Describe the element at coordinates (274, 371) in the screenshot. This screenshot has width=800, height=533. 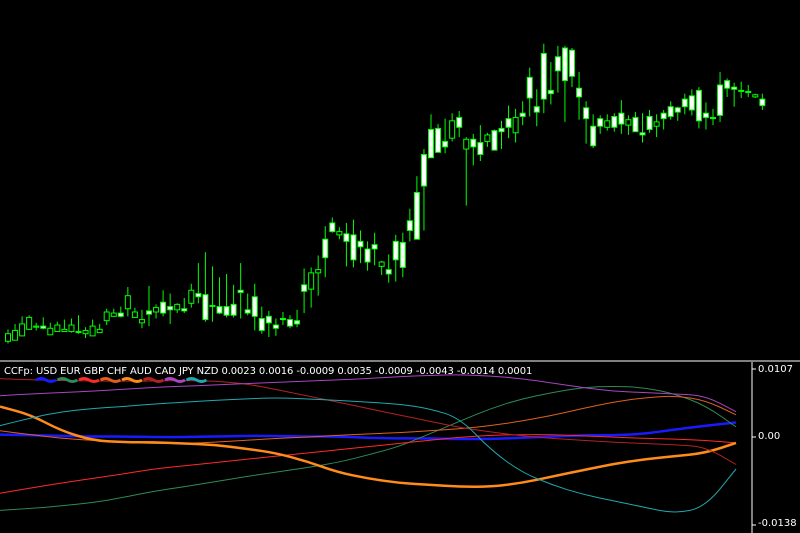
I see `legend-value-eur: 0.0016` at that location.